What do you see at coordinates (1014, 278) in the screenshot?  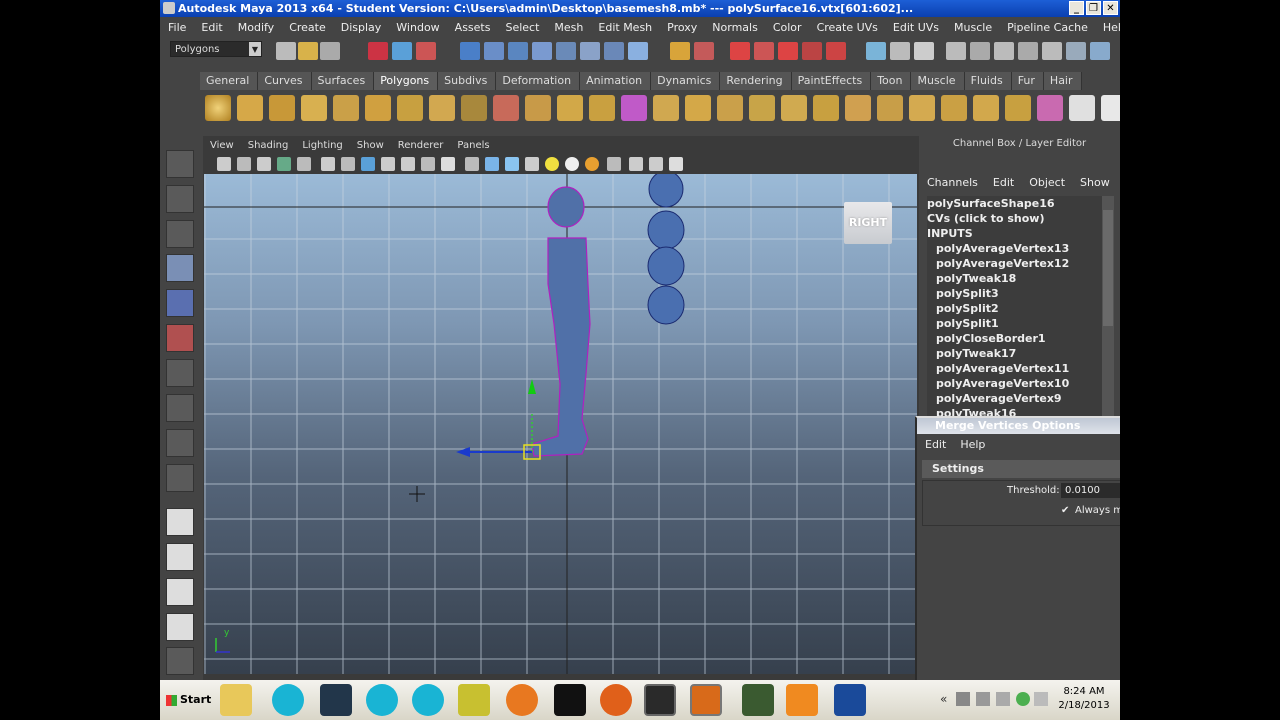 I see `input-node: polyTweak18` at bounding box center [1014, 278].